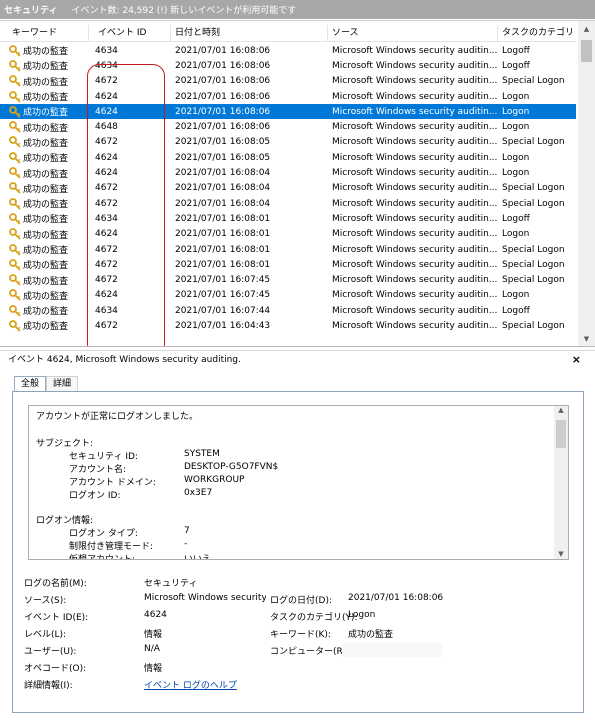 The image size is (595, 721). Describe the element at coordinates (65, 521) in the screenshot. I see `logon-info-heading: ログオン情報:` at that location.